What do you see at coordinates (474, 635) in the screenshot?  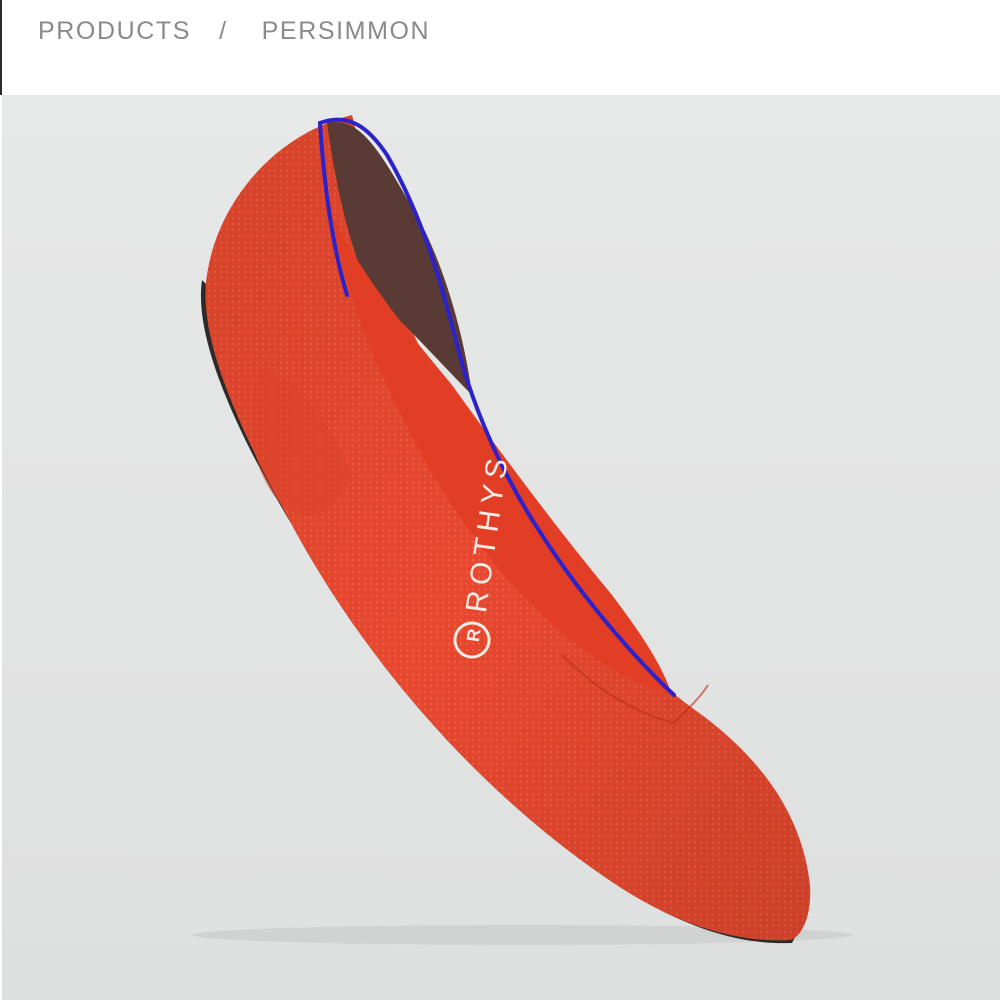 I see `svg-text: R` at bounding box center [474, 635].